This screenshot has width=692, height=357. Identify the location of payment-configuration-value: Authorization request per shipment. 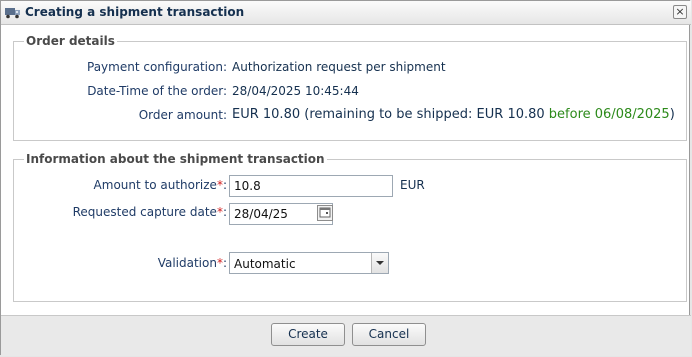
(339, 67).